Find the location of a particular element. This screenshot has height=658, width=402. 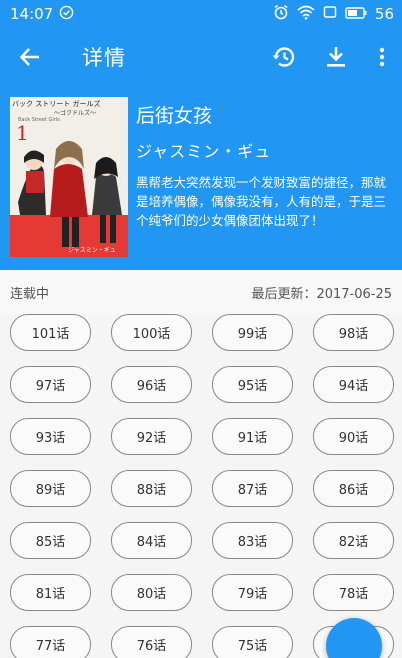

episode-button: 83话 is located at coordinates (252, 540).